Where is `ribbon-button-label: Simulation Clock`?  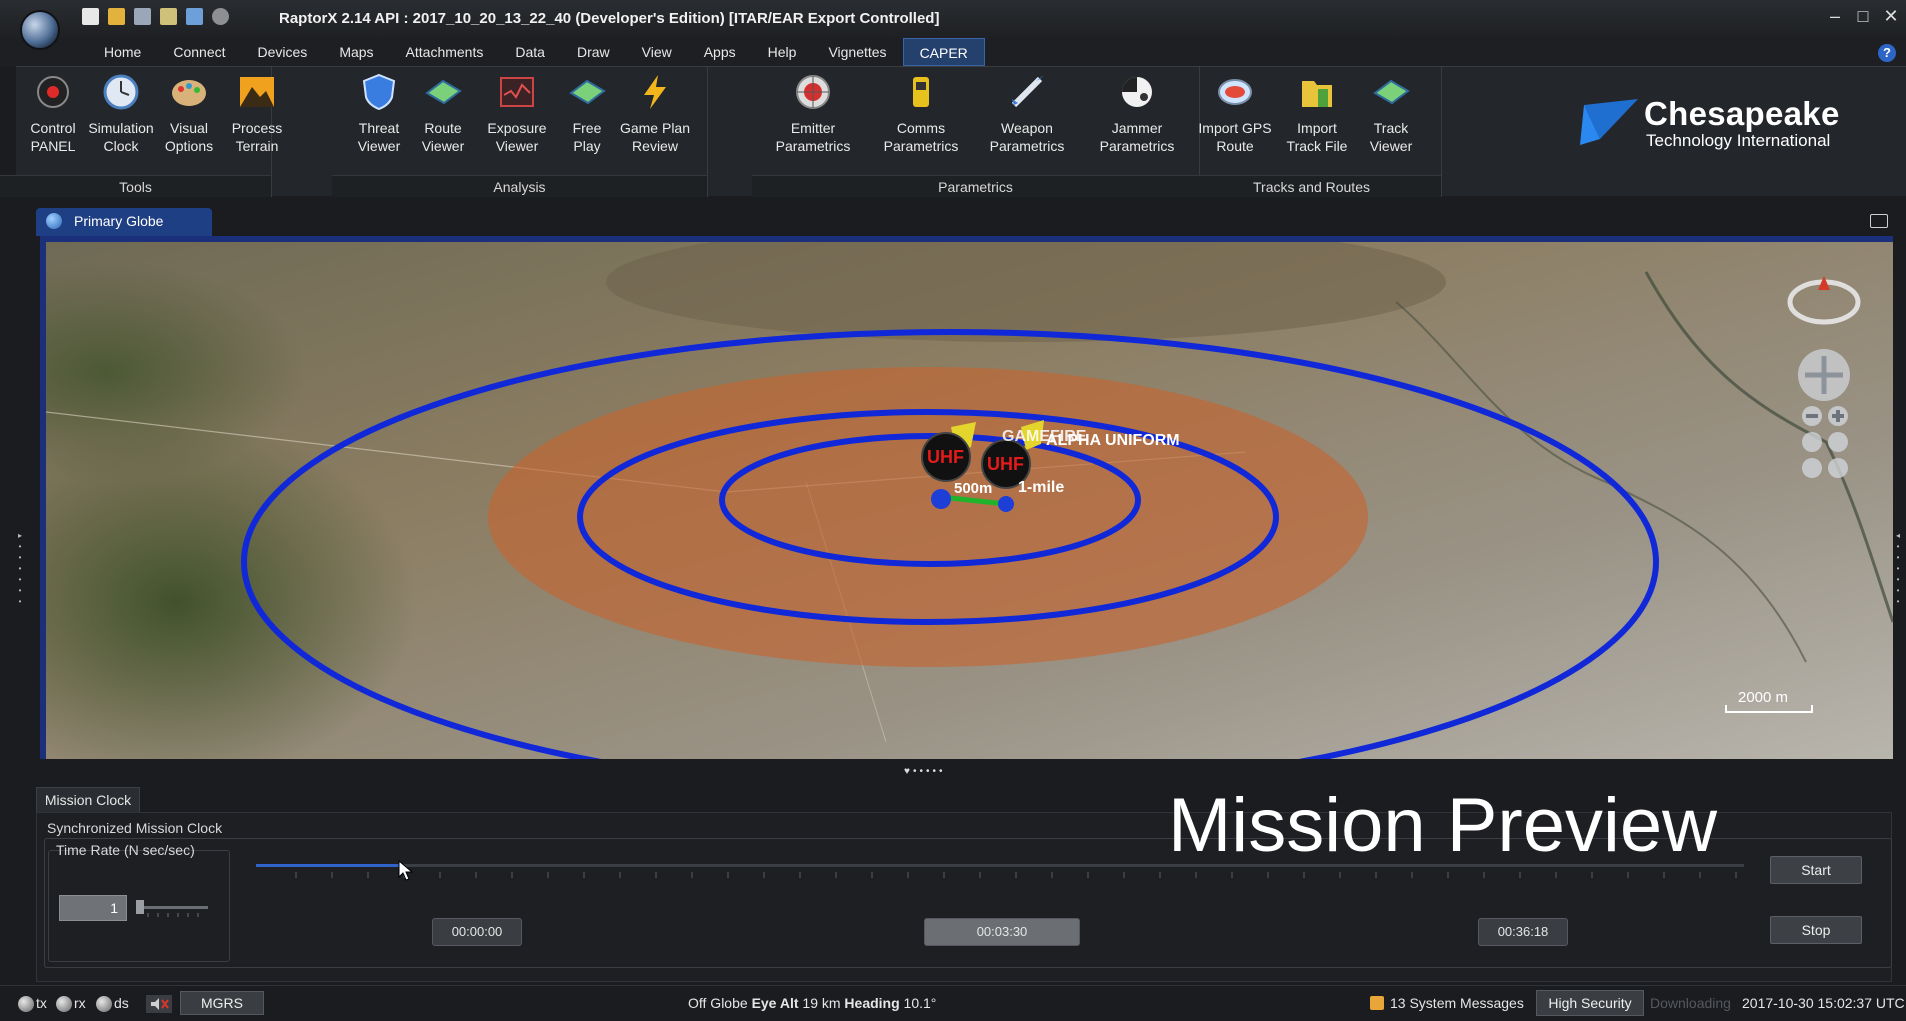
ribbon-button-label: Simulation Clock is located at coordinates (121, 137).